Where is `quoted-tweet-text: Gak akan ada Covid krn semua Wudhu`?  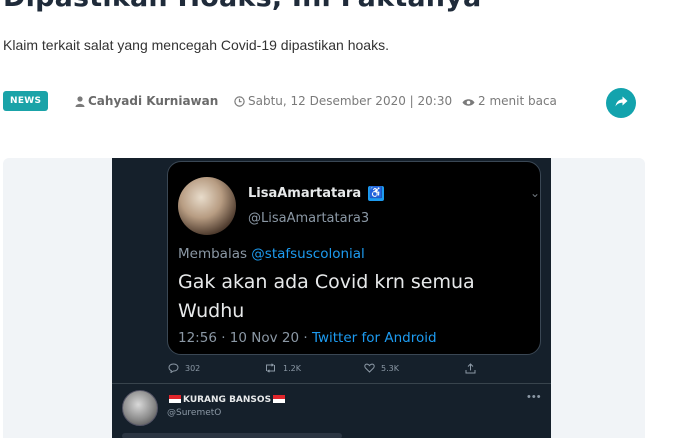 quoted-tweet-text: Gak akan ada Covid krn semua Wudhu is located at coordinates (326, 296).